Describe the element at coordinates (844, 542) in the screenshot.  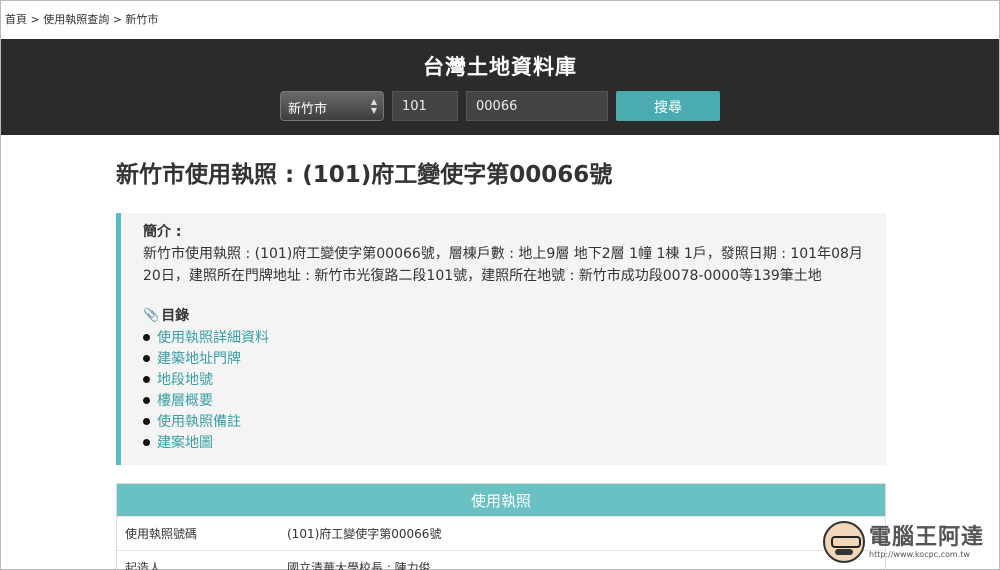
I see `mascot-icon` at that location.